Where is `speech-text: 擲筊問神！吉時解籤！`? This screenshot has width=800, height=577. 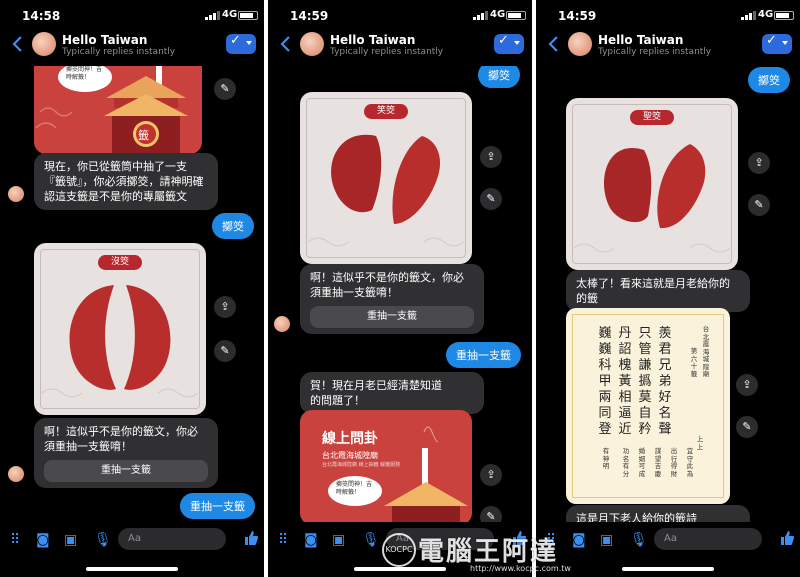
speech-text: 擲筊問神！吉時解籤！ is located at coordinates (84, 73).